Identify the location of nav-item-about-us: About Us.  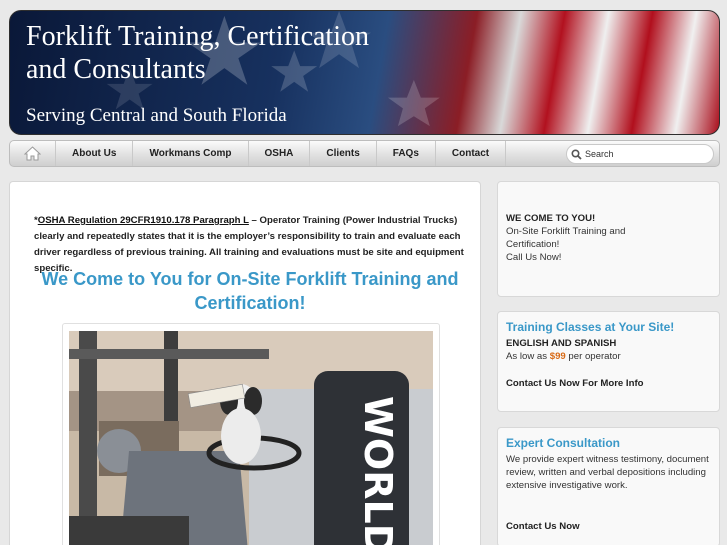
(95, 153).